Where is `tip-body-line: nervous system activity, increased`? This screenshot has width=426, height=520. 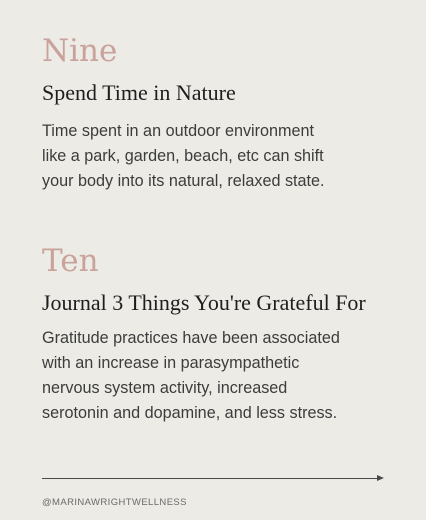
tip-body-line: nervous system activity, increased is located at coordinates (165, 388).